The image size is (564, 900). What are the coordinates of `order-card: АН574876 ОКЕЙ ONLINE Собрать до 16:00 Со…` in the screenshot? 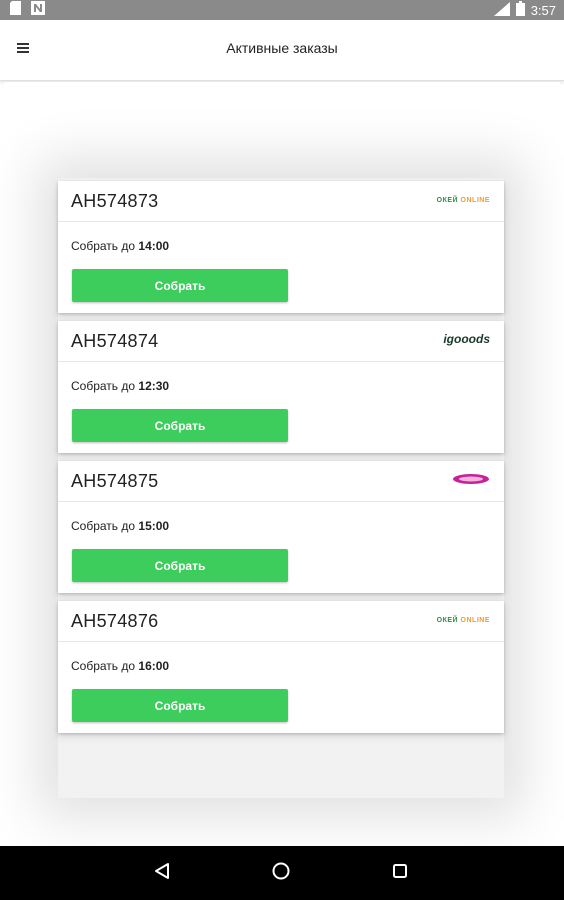 It's located at (281, 667).